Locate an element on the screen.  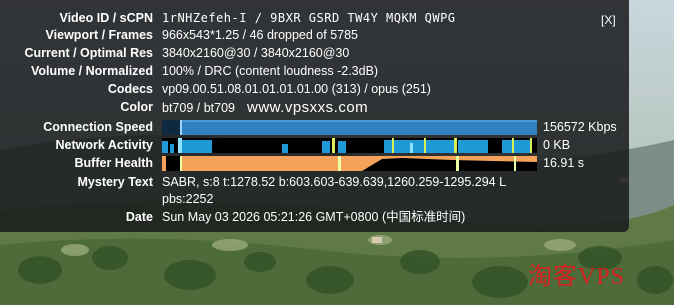
close-button: [X] is located at coordinates (608, 20).